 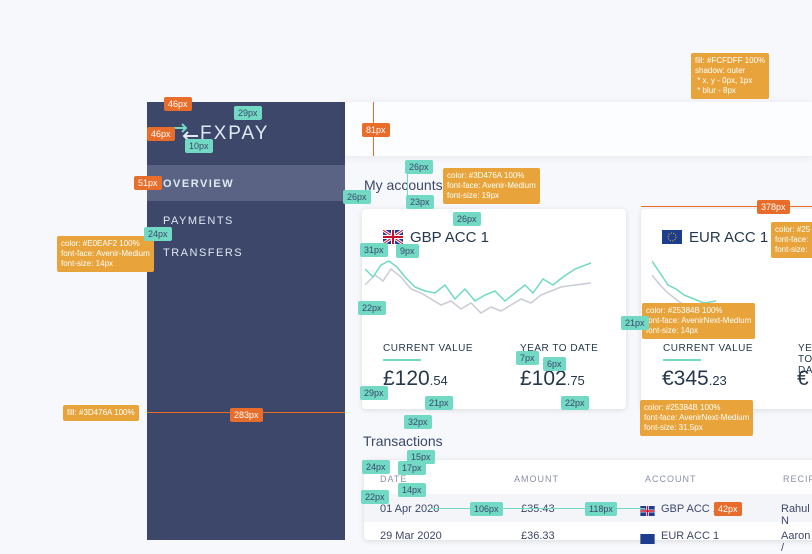 I want to click on row2-amount: £36.33, so click(x=538, y=536).